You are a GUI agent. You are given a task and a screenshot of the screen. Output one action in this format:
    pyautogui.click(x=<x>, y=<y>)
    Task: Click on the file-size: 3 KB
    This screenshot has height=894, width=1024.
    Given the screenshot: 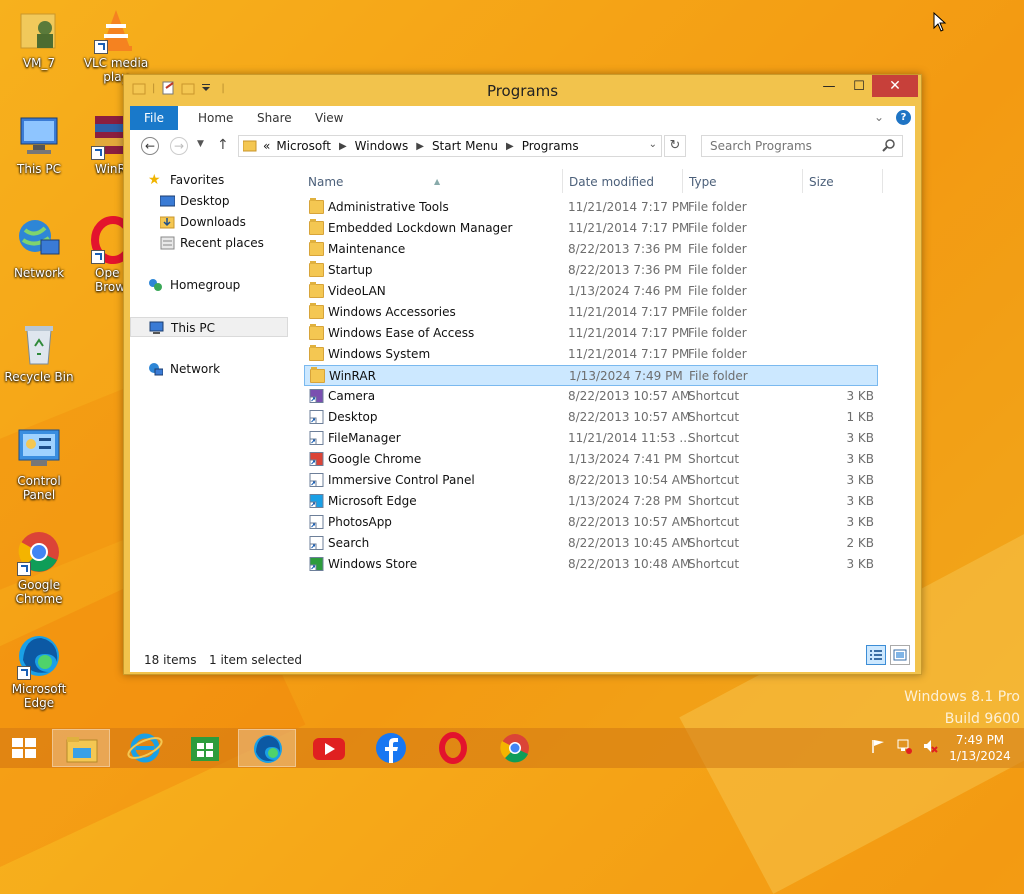 What is the action you would take?
    pyautogui.click(x=860, y=480)
    